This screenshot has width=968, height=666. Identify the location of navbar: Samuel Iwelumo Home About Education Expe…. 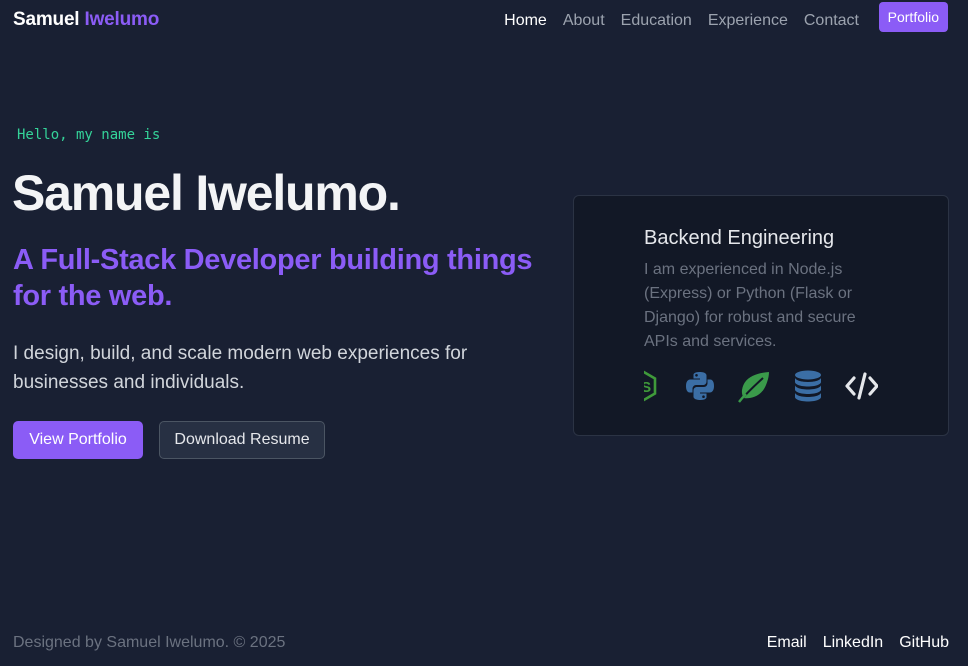
(484, 21).